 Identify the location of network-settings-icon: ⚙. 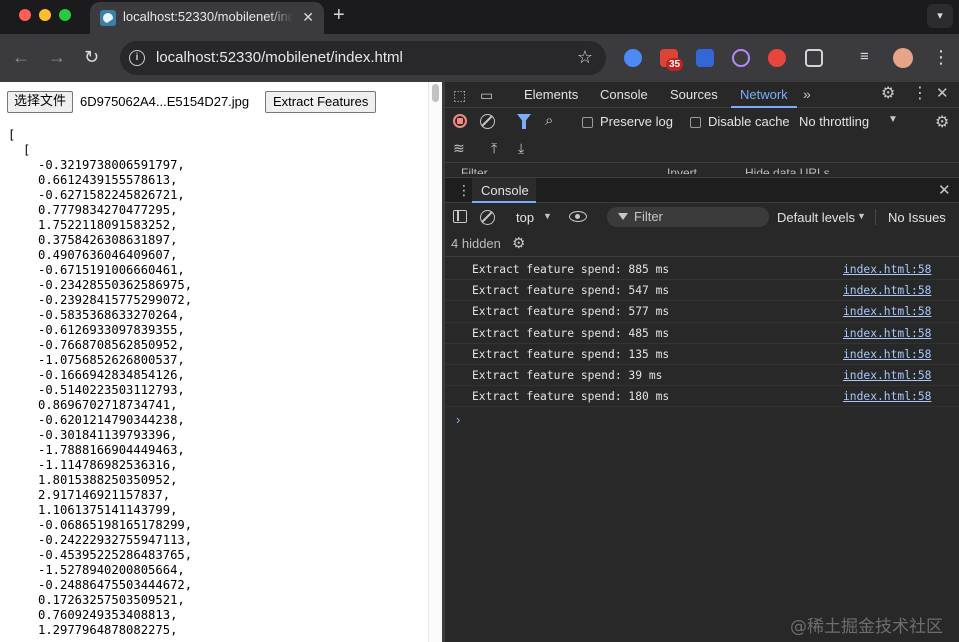
(942, 122).